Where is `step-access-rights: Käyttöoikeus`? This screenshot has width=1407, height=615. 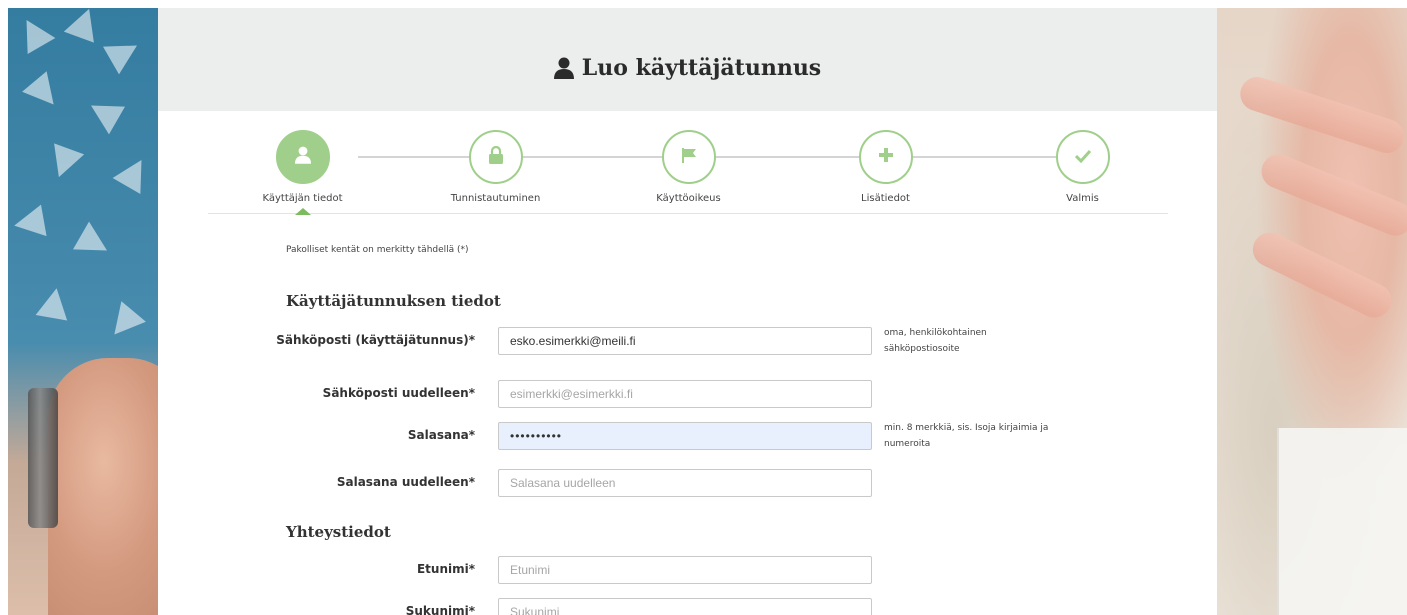 step-access-rights: Käyttöoikeus is located at coordinates (689, 167).